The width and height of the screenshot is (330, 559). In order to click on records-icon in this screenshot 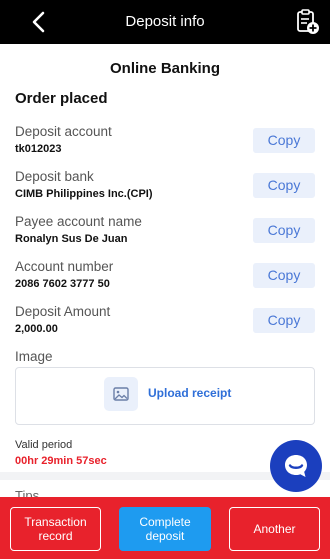, I will do `click(308, 22)`.